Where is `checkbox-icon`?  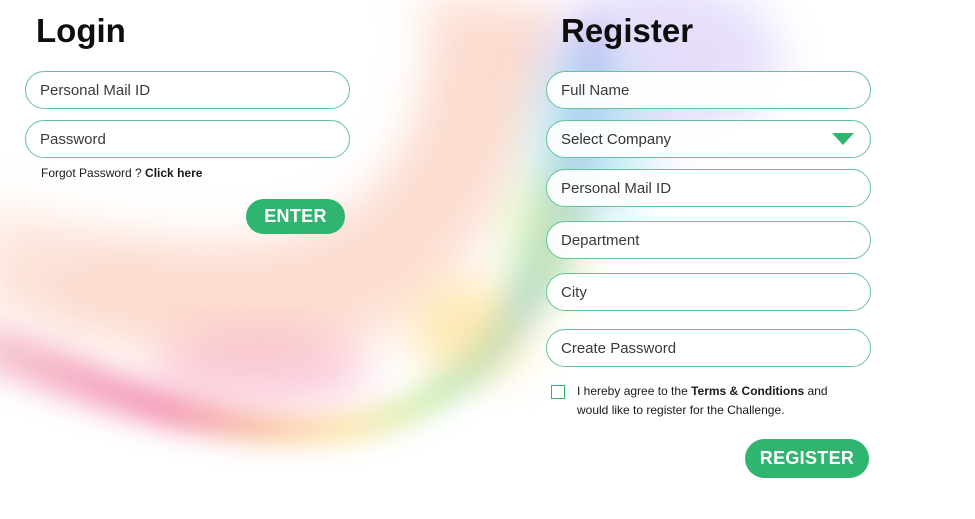 checkbox-icon is located at coordinates (558, 392).